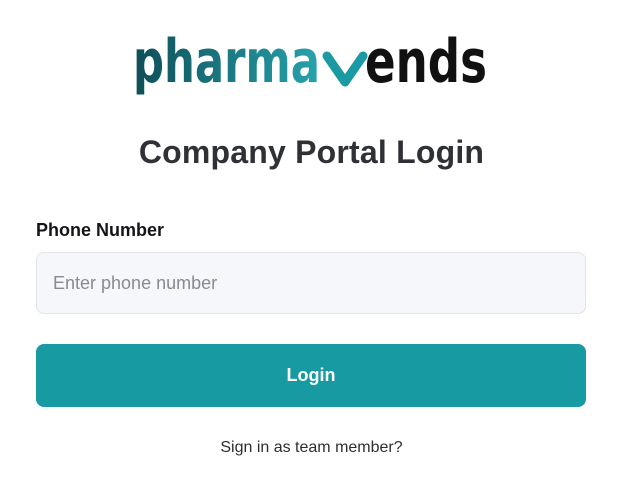 The width and height of the screenshot is (623, 498). What do you see at coordinates (426, 63) in the screenshot?
I see `logo-text-ends: ends` at bounding box center [426, 63].